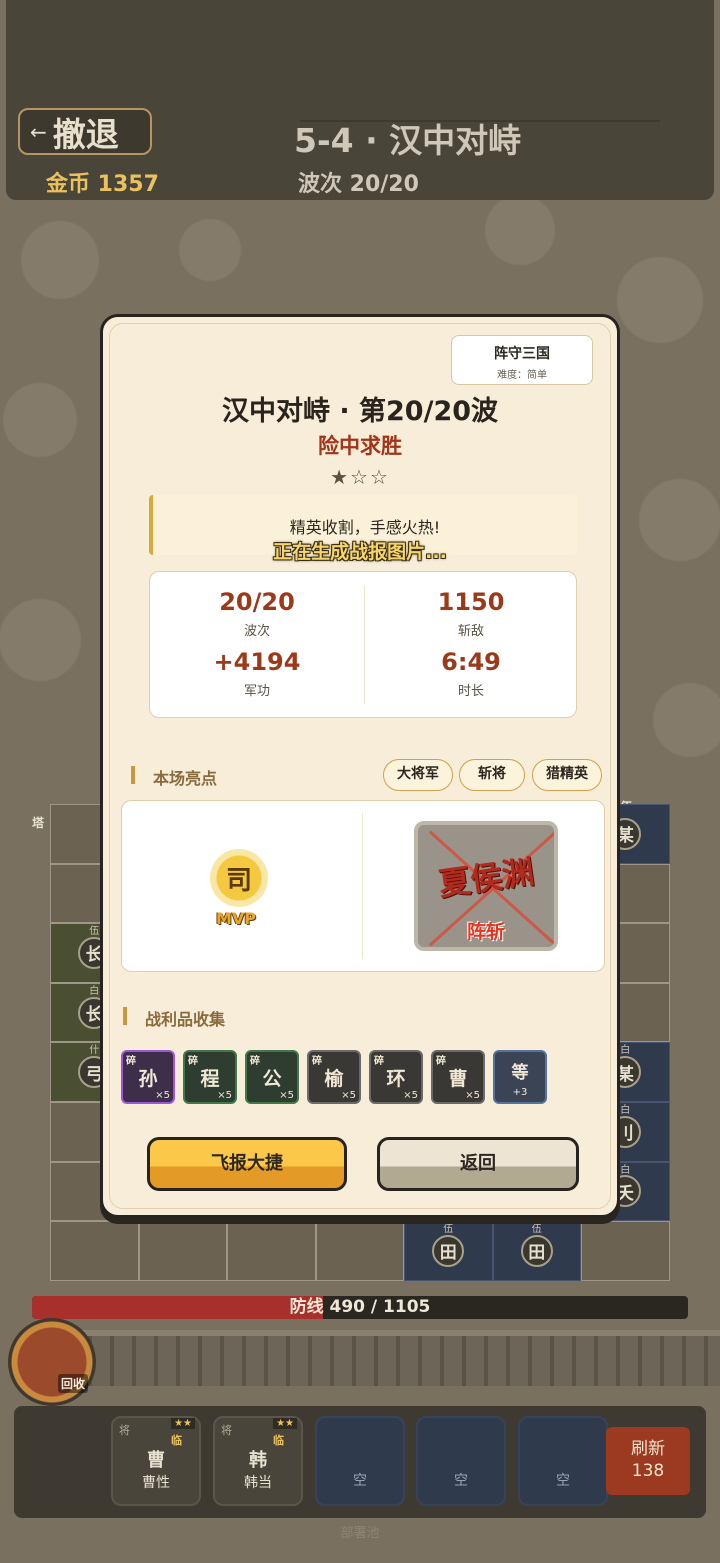 This screenshot has height=1563, width=720. What do you see at coordinates (256, 631) in the screenshot?
I see `stat-label: 波次` at bounding box center [256, 631].